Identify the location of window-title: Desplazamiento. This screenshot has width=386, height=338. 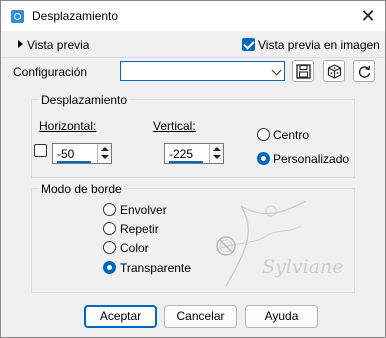
(75, 16).